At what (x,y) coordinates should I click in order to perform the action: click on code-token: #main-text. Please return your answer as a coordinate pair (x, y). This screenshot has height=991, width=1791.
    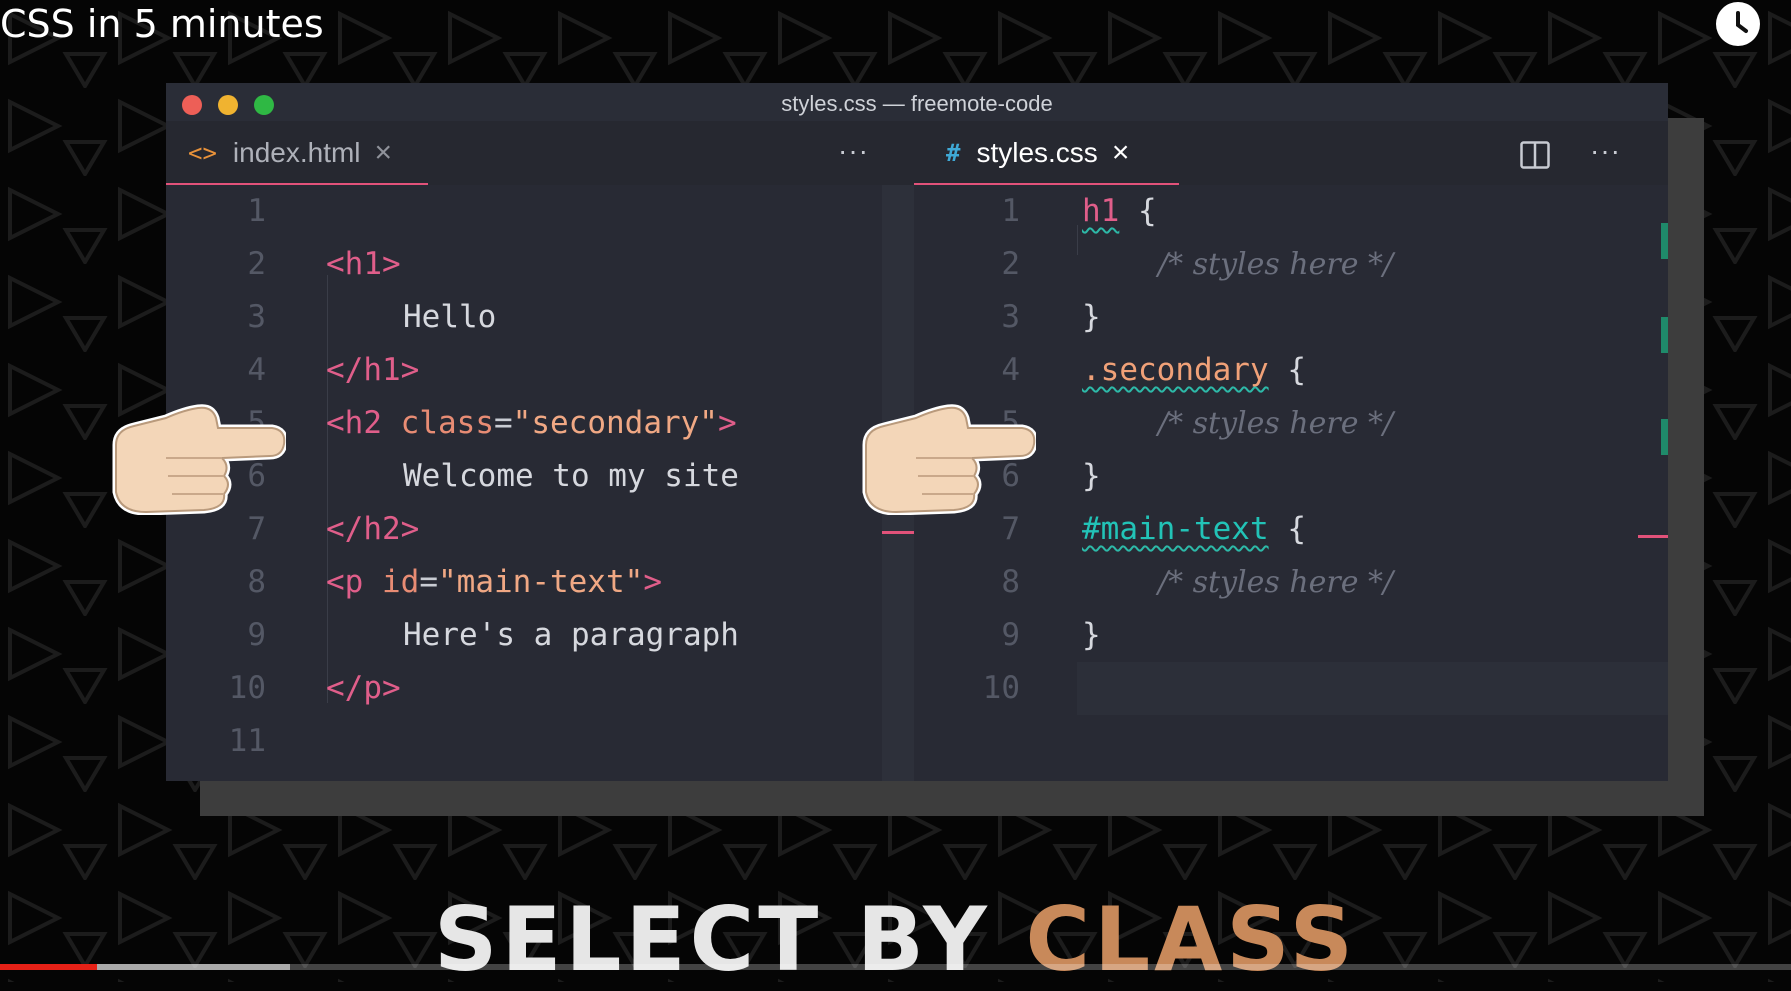
    Looking at the image, I should click on (1175, 529).